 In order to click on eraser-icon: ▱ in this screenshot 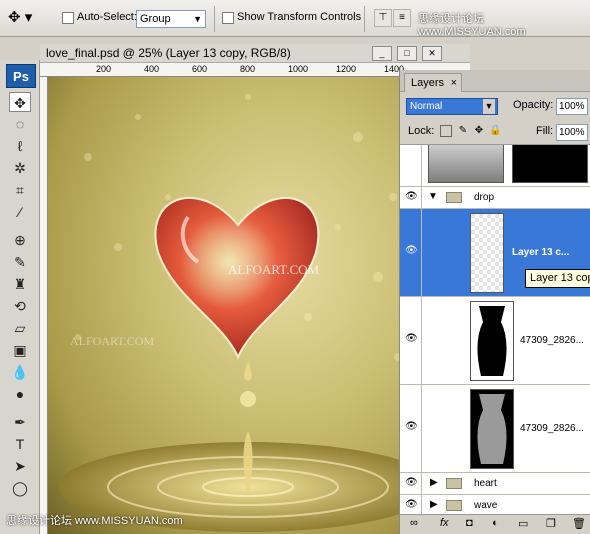, I will do `click(20, 328)`.